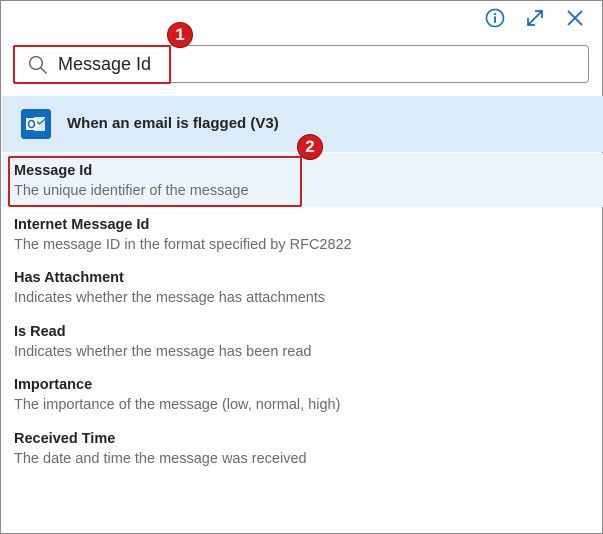 The width and height of the screenshot is (603, 534). I want to click on panel-toolbar, so click(301, 19).